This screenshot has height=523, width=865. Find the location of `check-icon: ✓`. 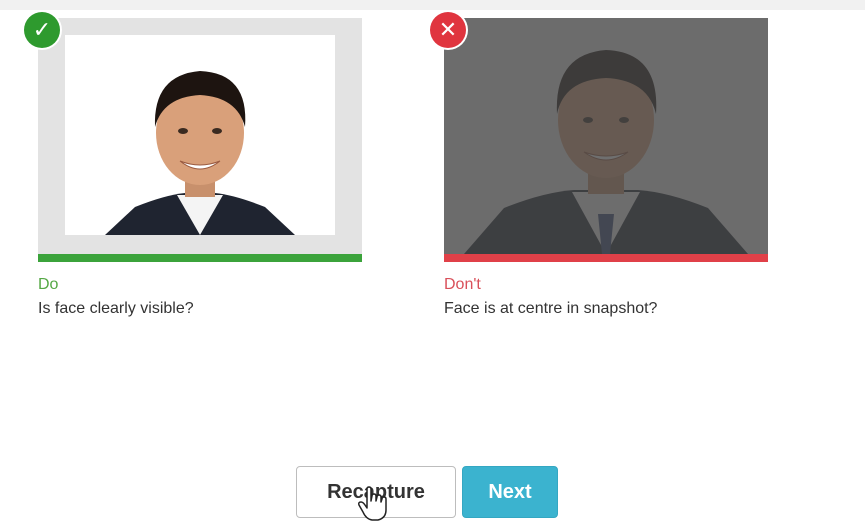

check-icon: ✓ is located at coordinates (42, 30).